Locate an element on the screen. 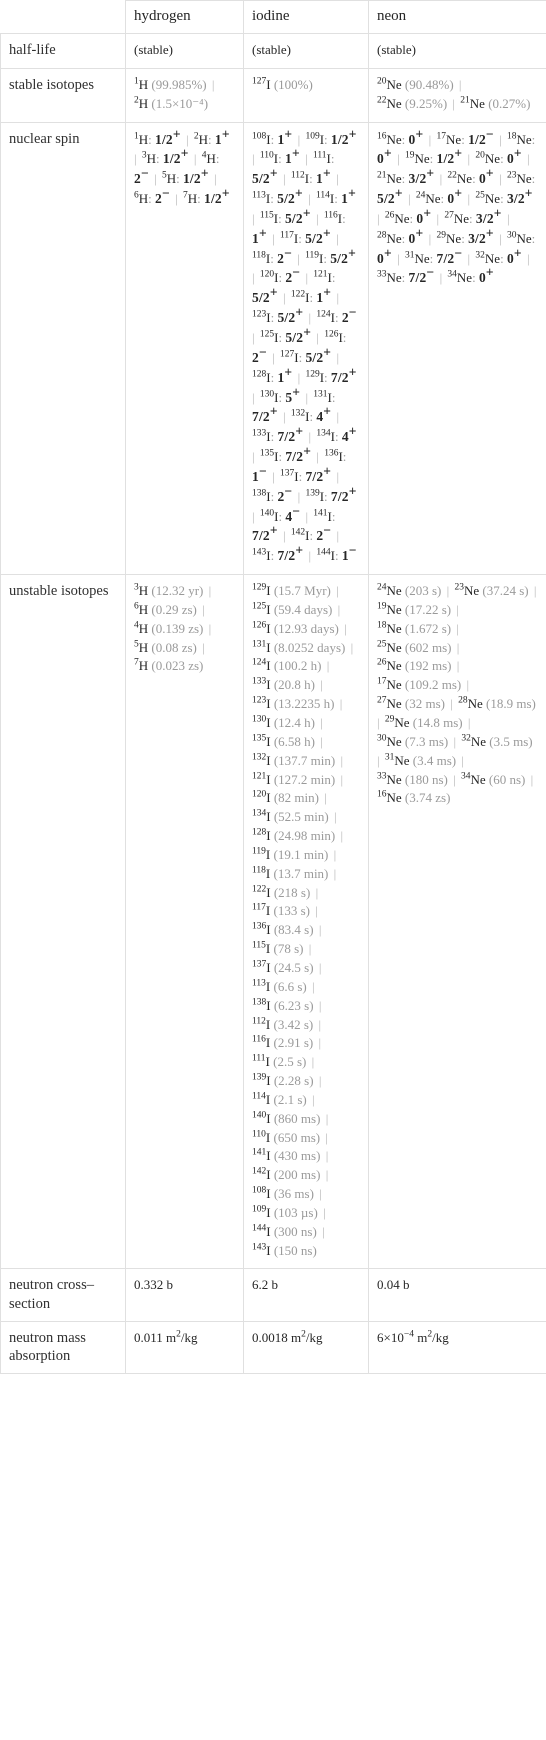  isotope-entry: 28Ne is located at coordinates (389, 238).